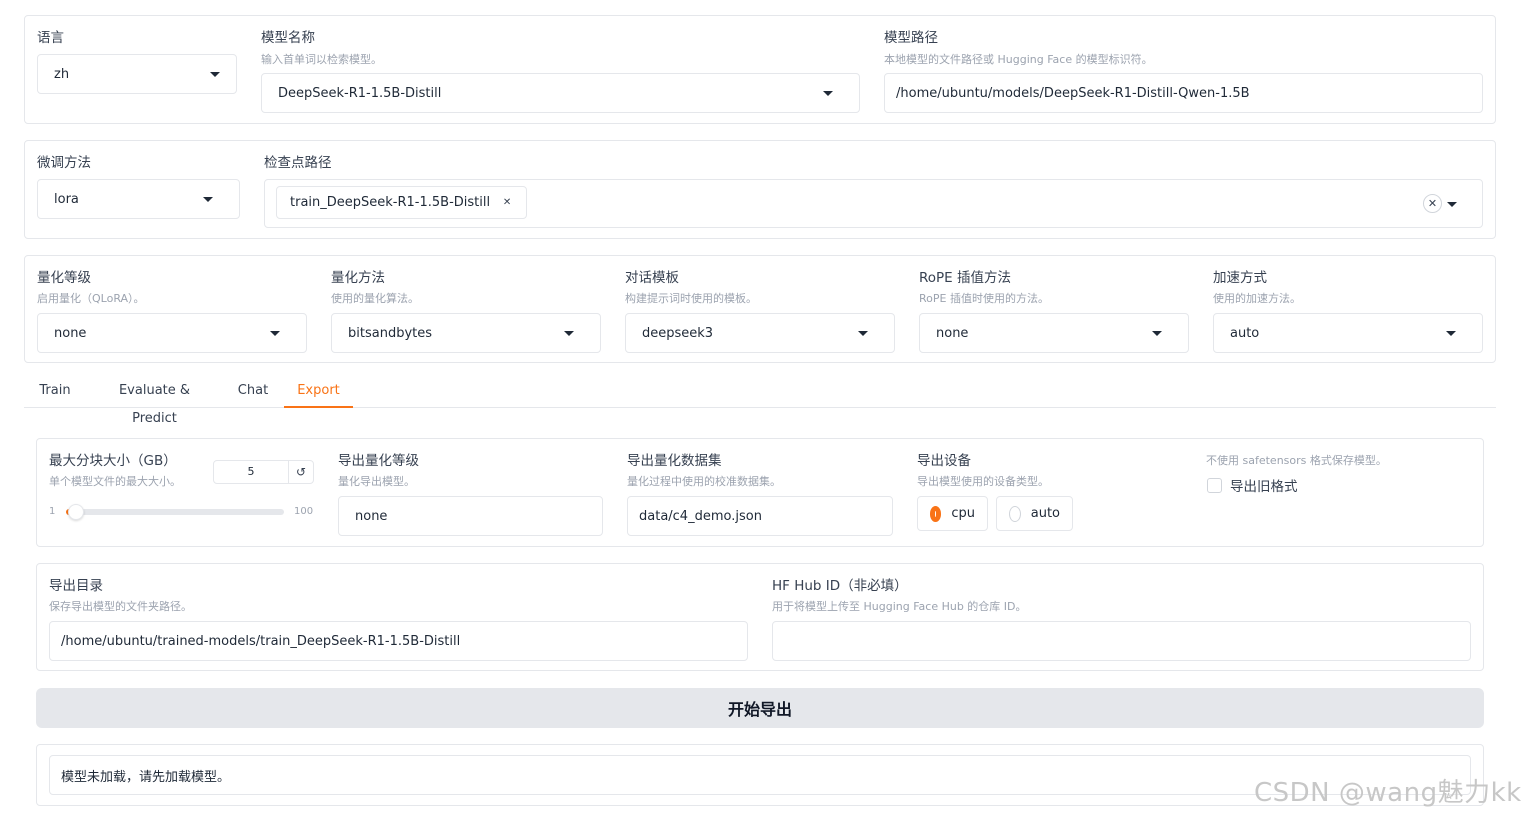  Describe the element at coordinates (251, 472) in the screenshot. I see `shard-size-input: 5` at that location.